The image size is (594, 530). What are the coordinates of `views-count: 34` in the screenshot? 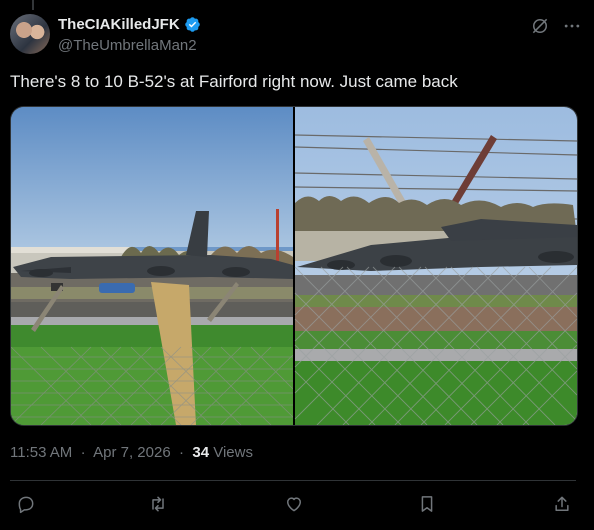 It's located at (201, 452).